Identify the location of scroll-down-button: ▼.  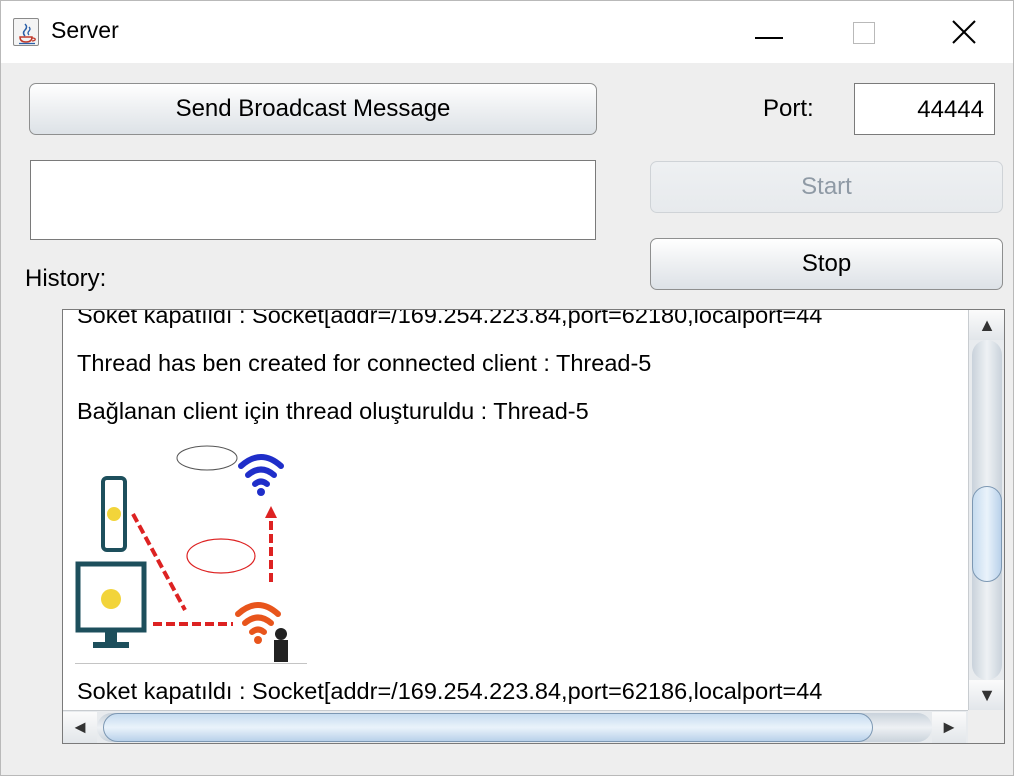
(986, 695).